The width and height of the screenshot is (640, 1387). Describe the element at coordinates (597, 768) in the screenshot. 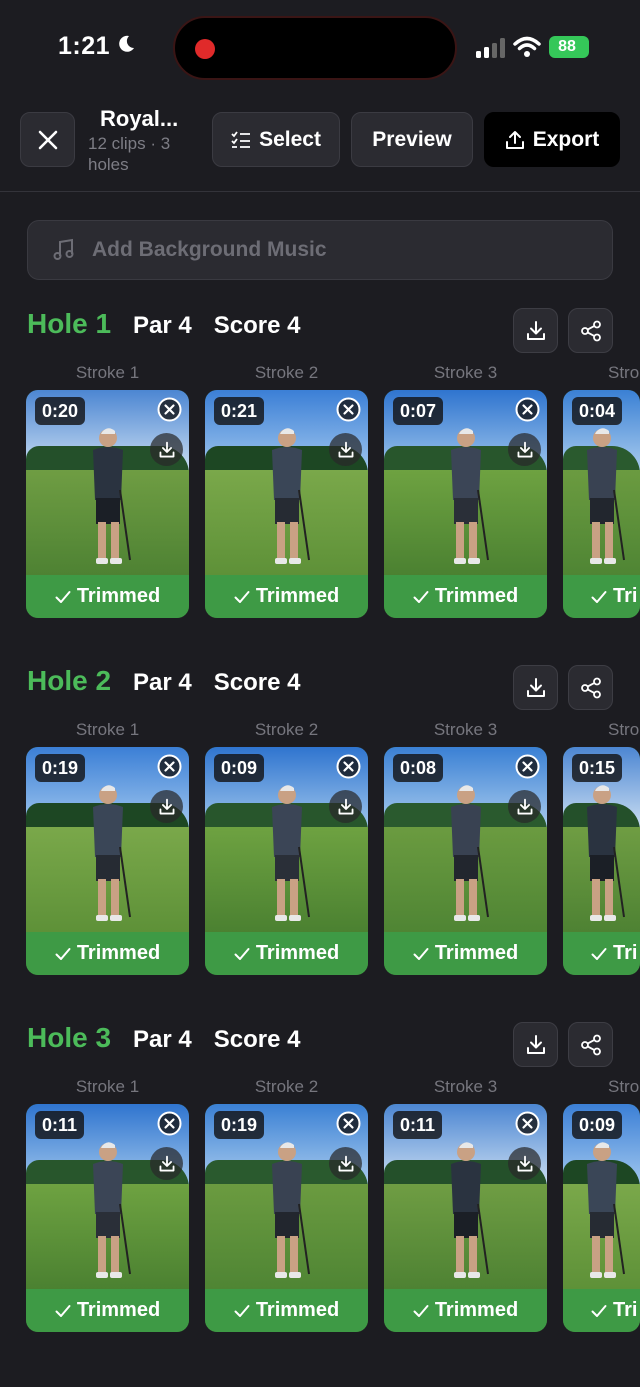

I see `clip-duration: 0:15` at that location.